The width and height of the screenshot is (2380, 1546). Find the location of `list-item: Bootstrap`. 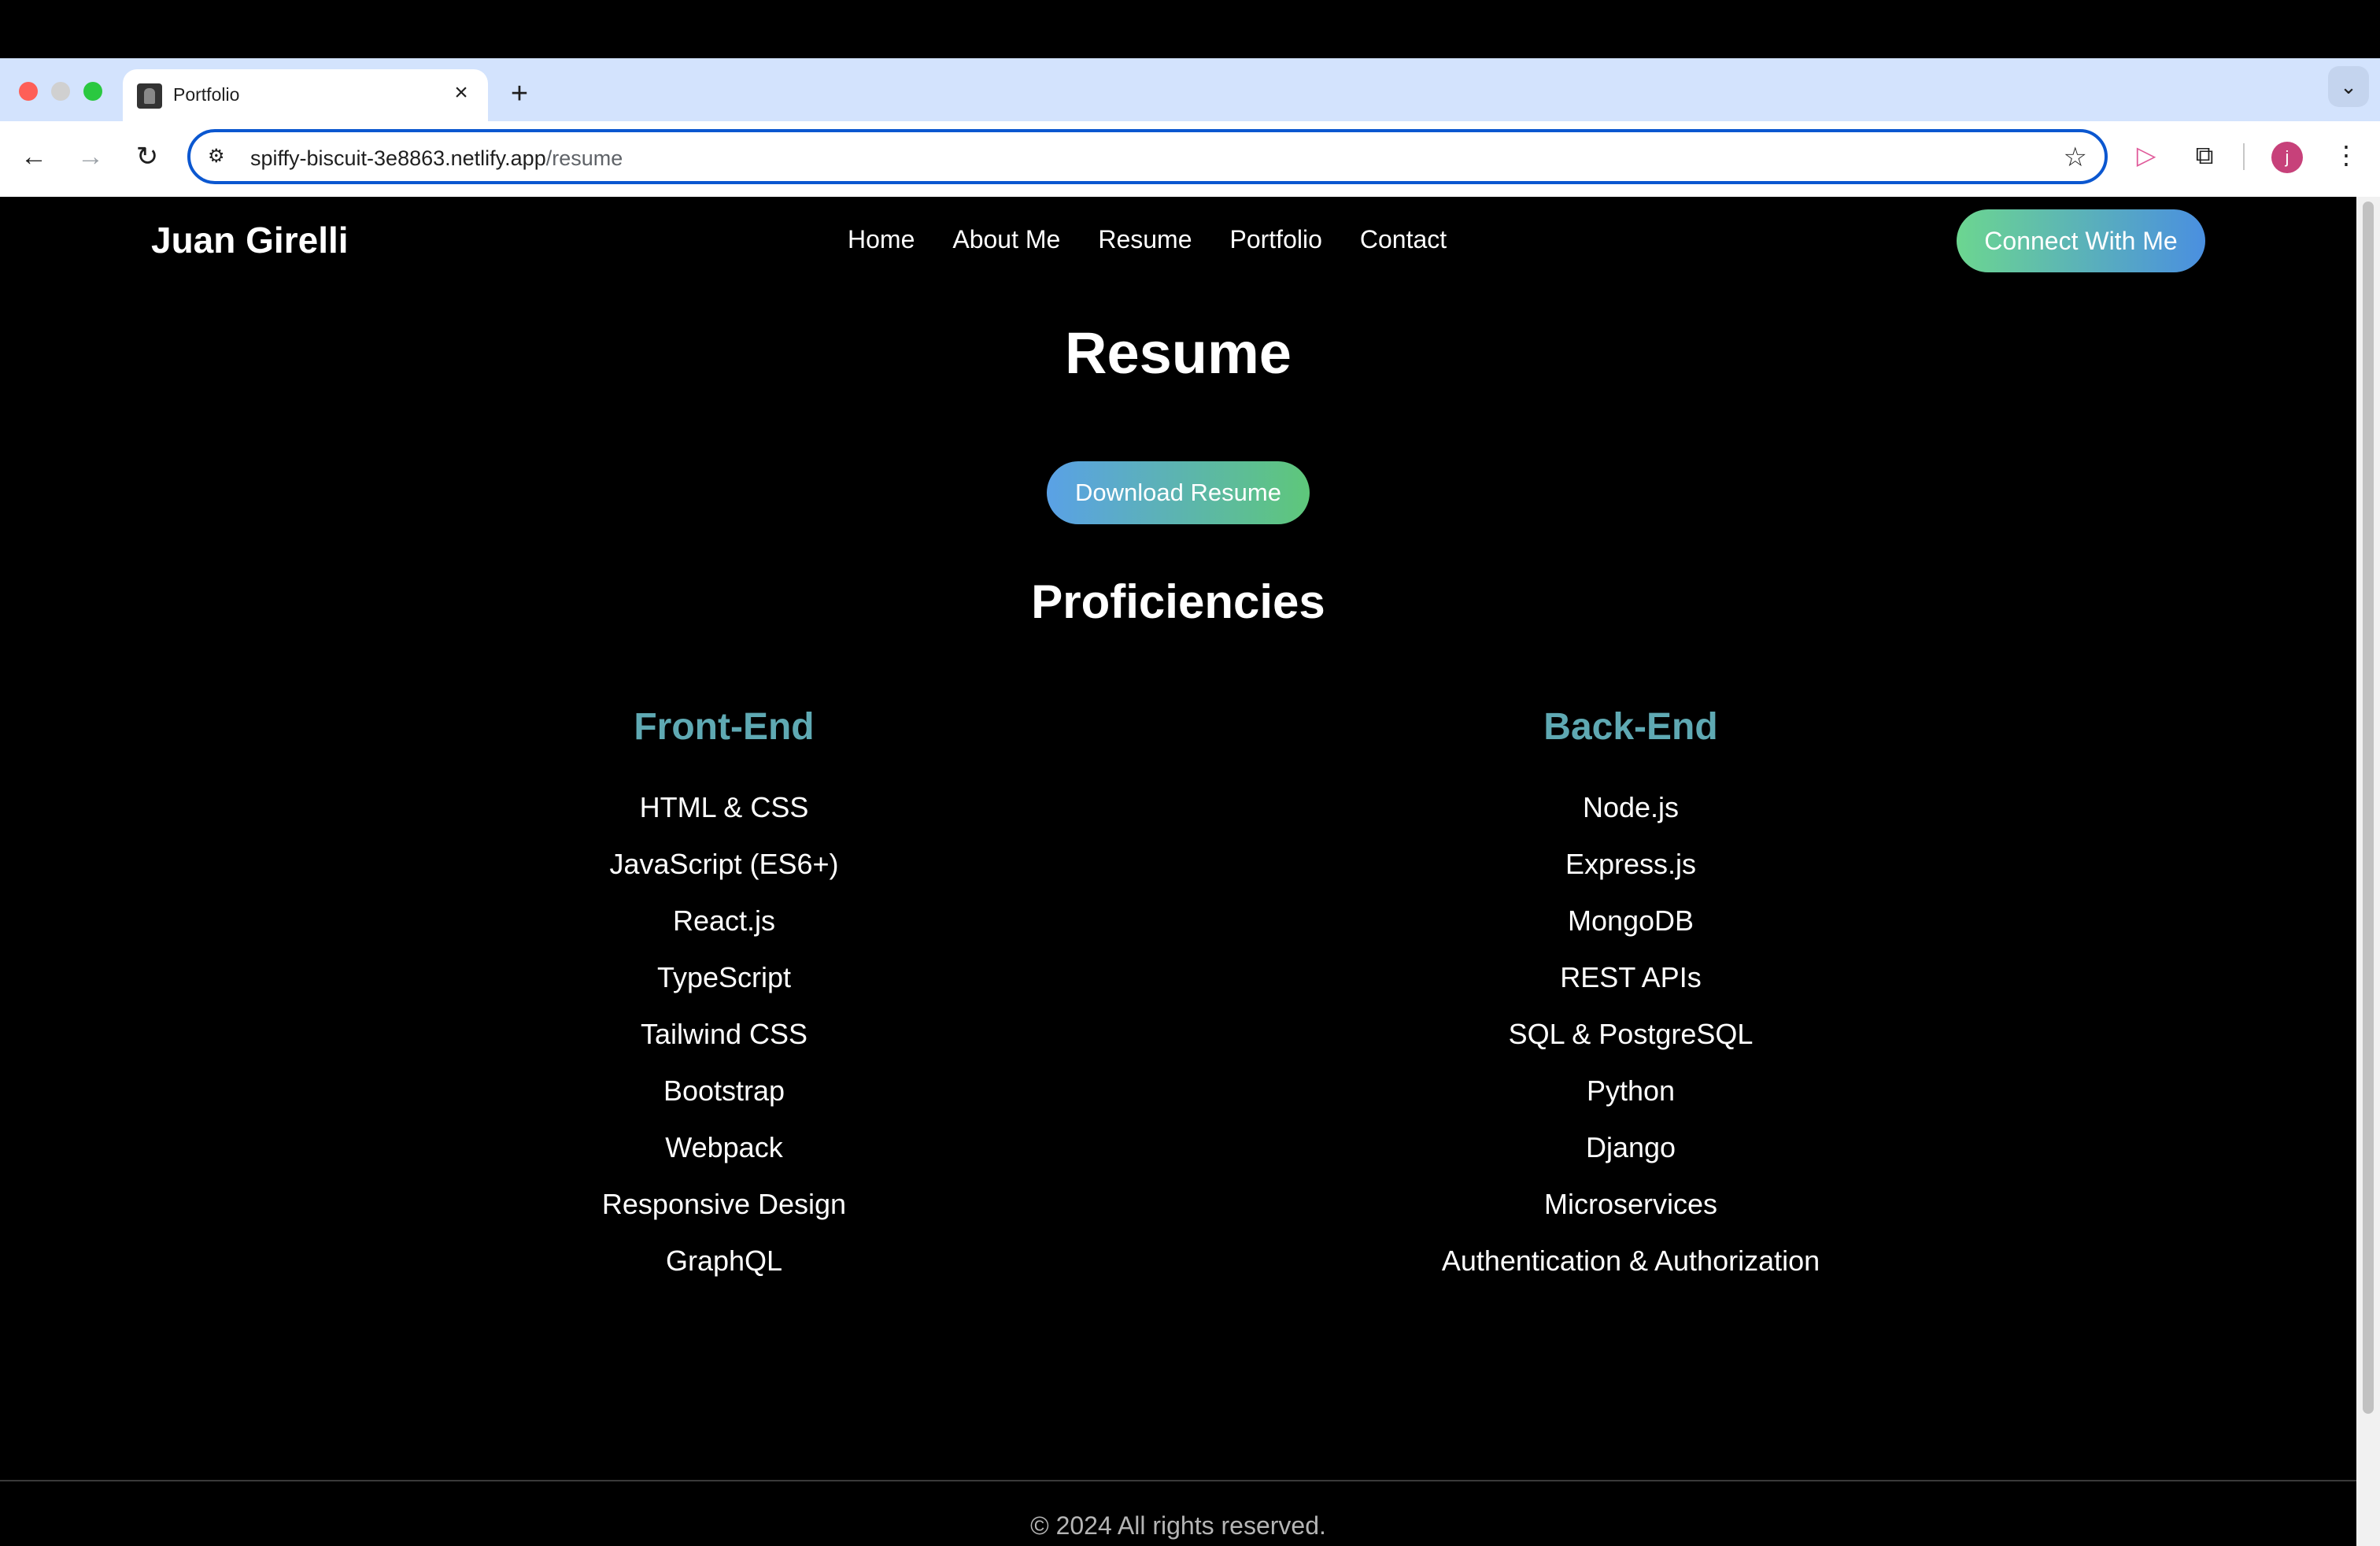

list-item: Bootstrap is located at coordinates (724, 1090).